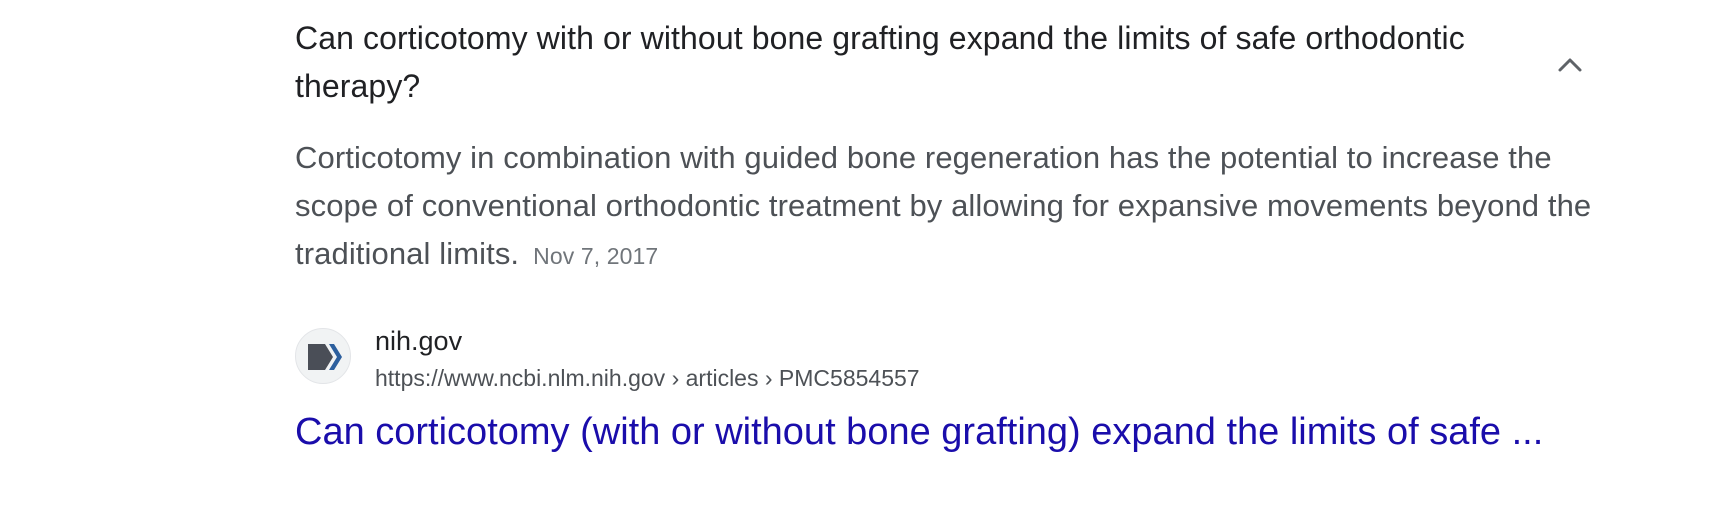 This screenshot has width=1721, height=531. Describe the element at coordinates (1570, 64) in the screenshot. I see `chevron-up-icon` at that location.